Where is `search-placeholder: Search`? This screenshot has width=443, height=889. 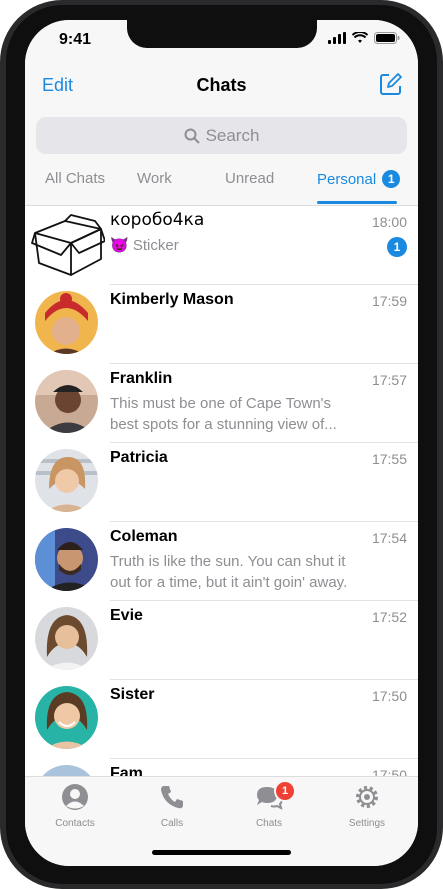
search-placeholder: Search is located at coordinates (232, 135).